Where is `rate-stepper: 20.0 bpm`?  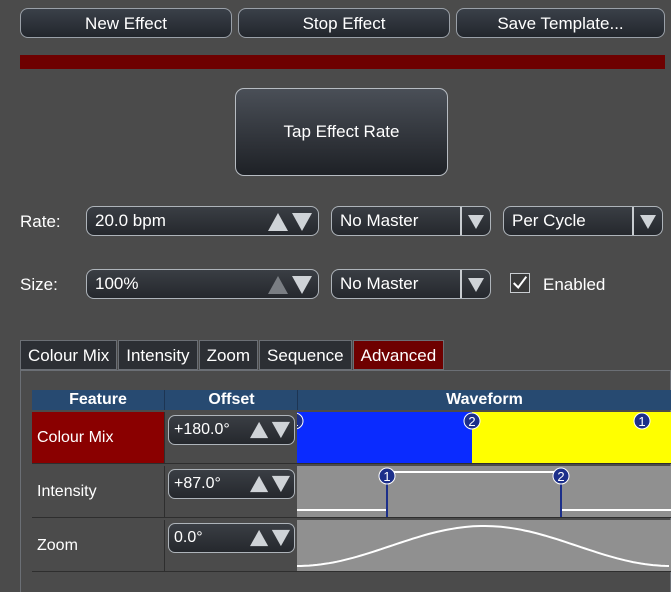
rate-stepper: 20.0 bpm is located at coordinates (202, 221).